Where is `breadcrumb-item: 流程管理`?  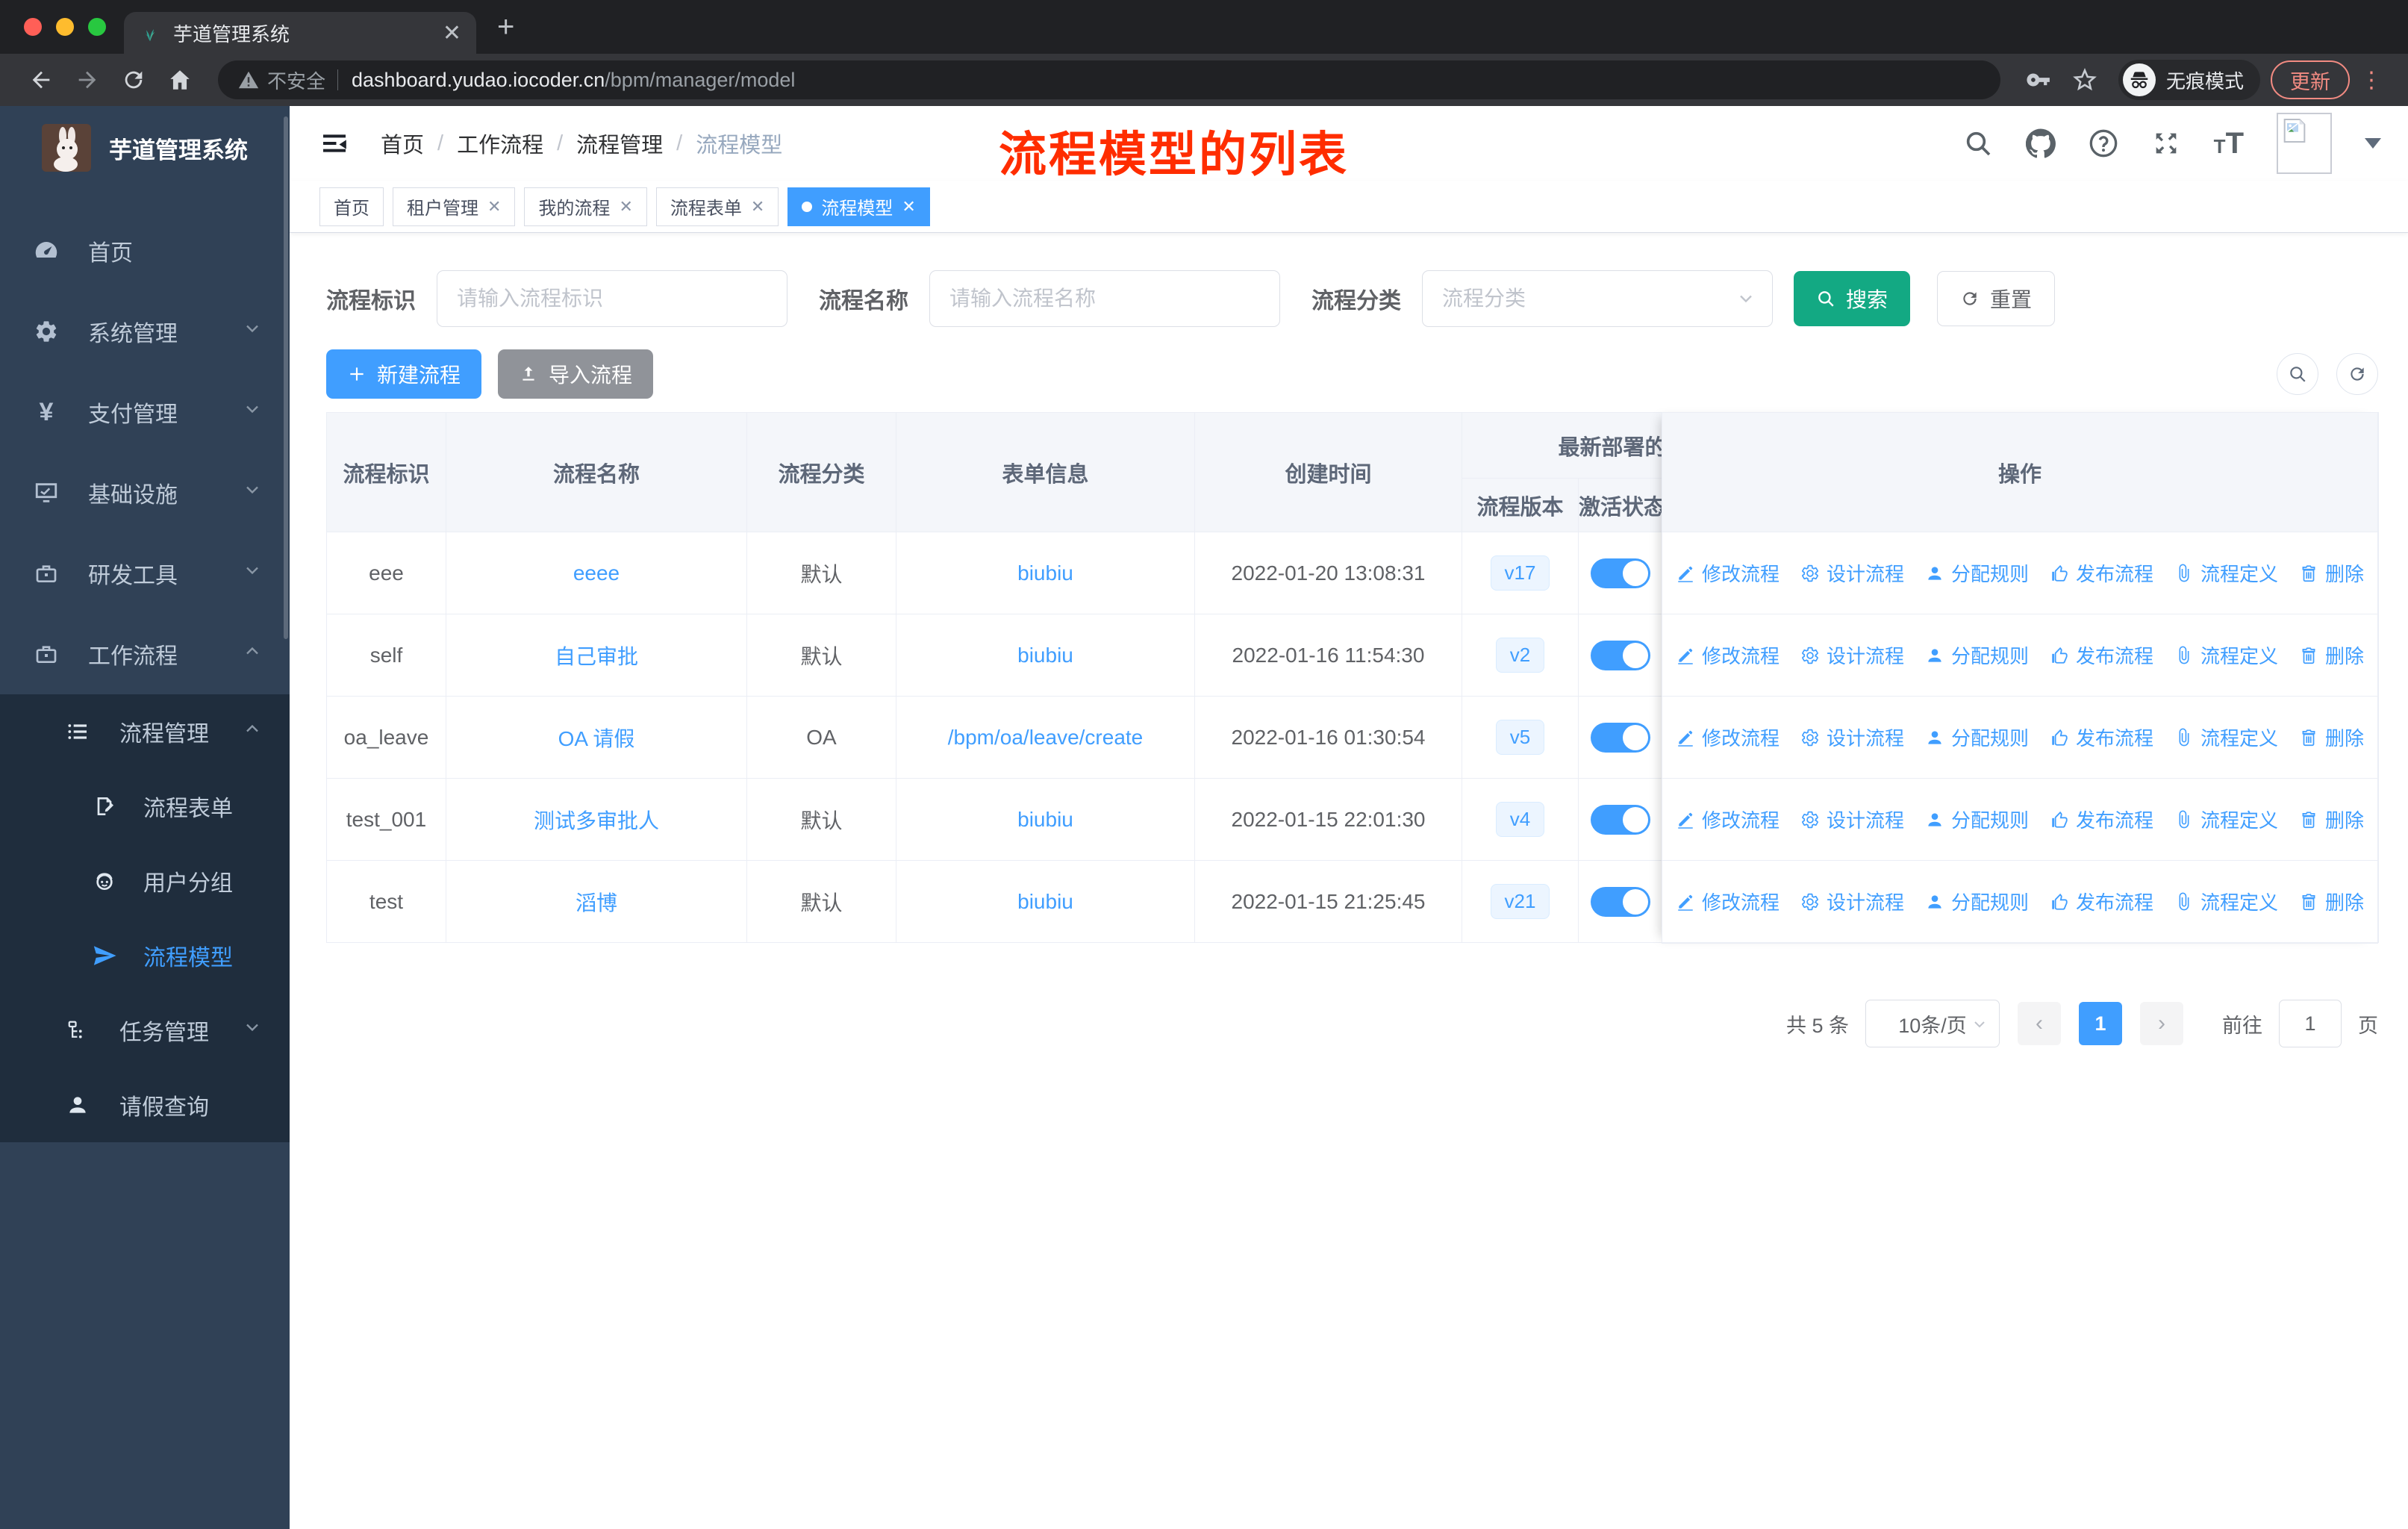
breadcrumb-item: 流程管理 is located at coordinates (619, 143).